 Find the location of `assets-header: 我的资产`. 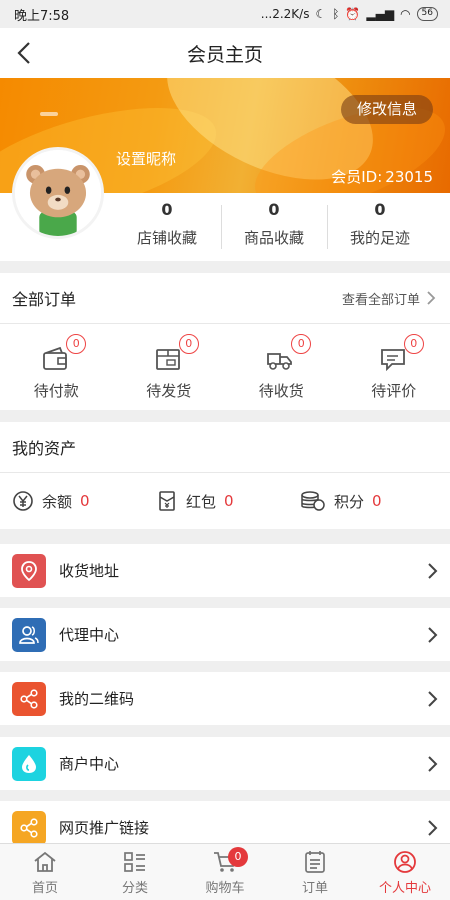

assets-header: 我的资产 is located at coordinates (225, 447).